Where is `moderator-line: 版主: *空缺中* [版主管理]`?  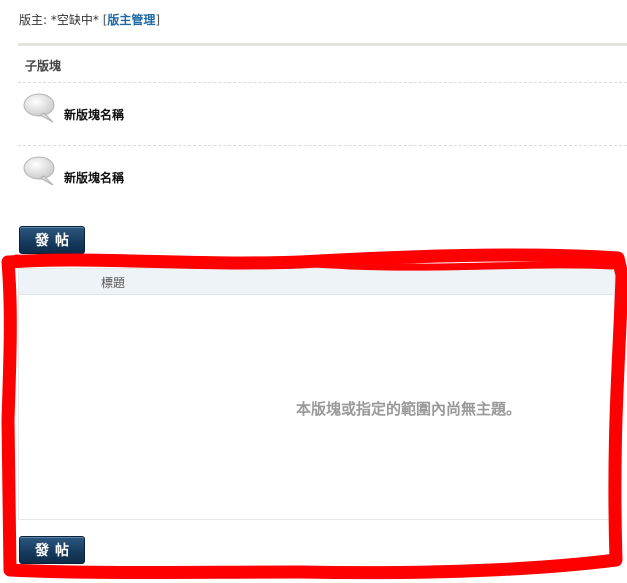
moderator-line: 版主: *空缺中* [版主管理] is located at coordinates (89, 19).